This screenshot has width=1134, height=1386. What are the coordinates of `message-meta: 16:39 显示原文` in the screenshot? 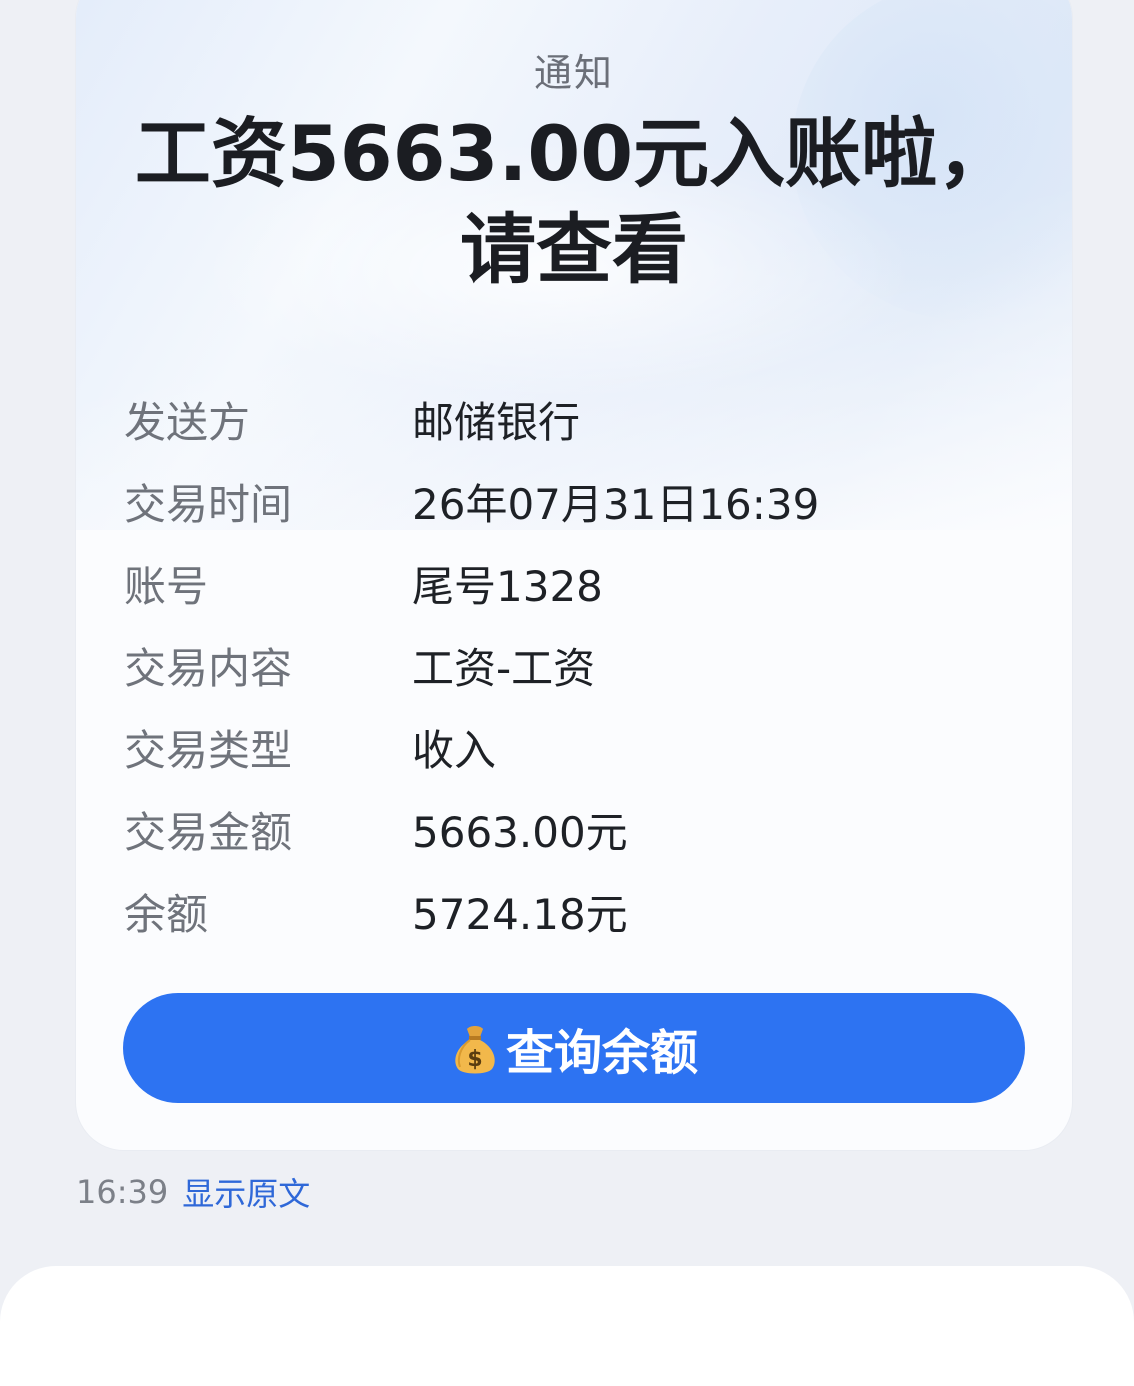 It's located at (193, 1192).